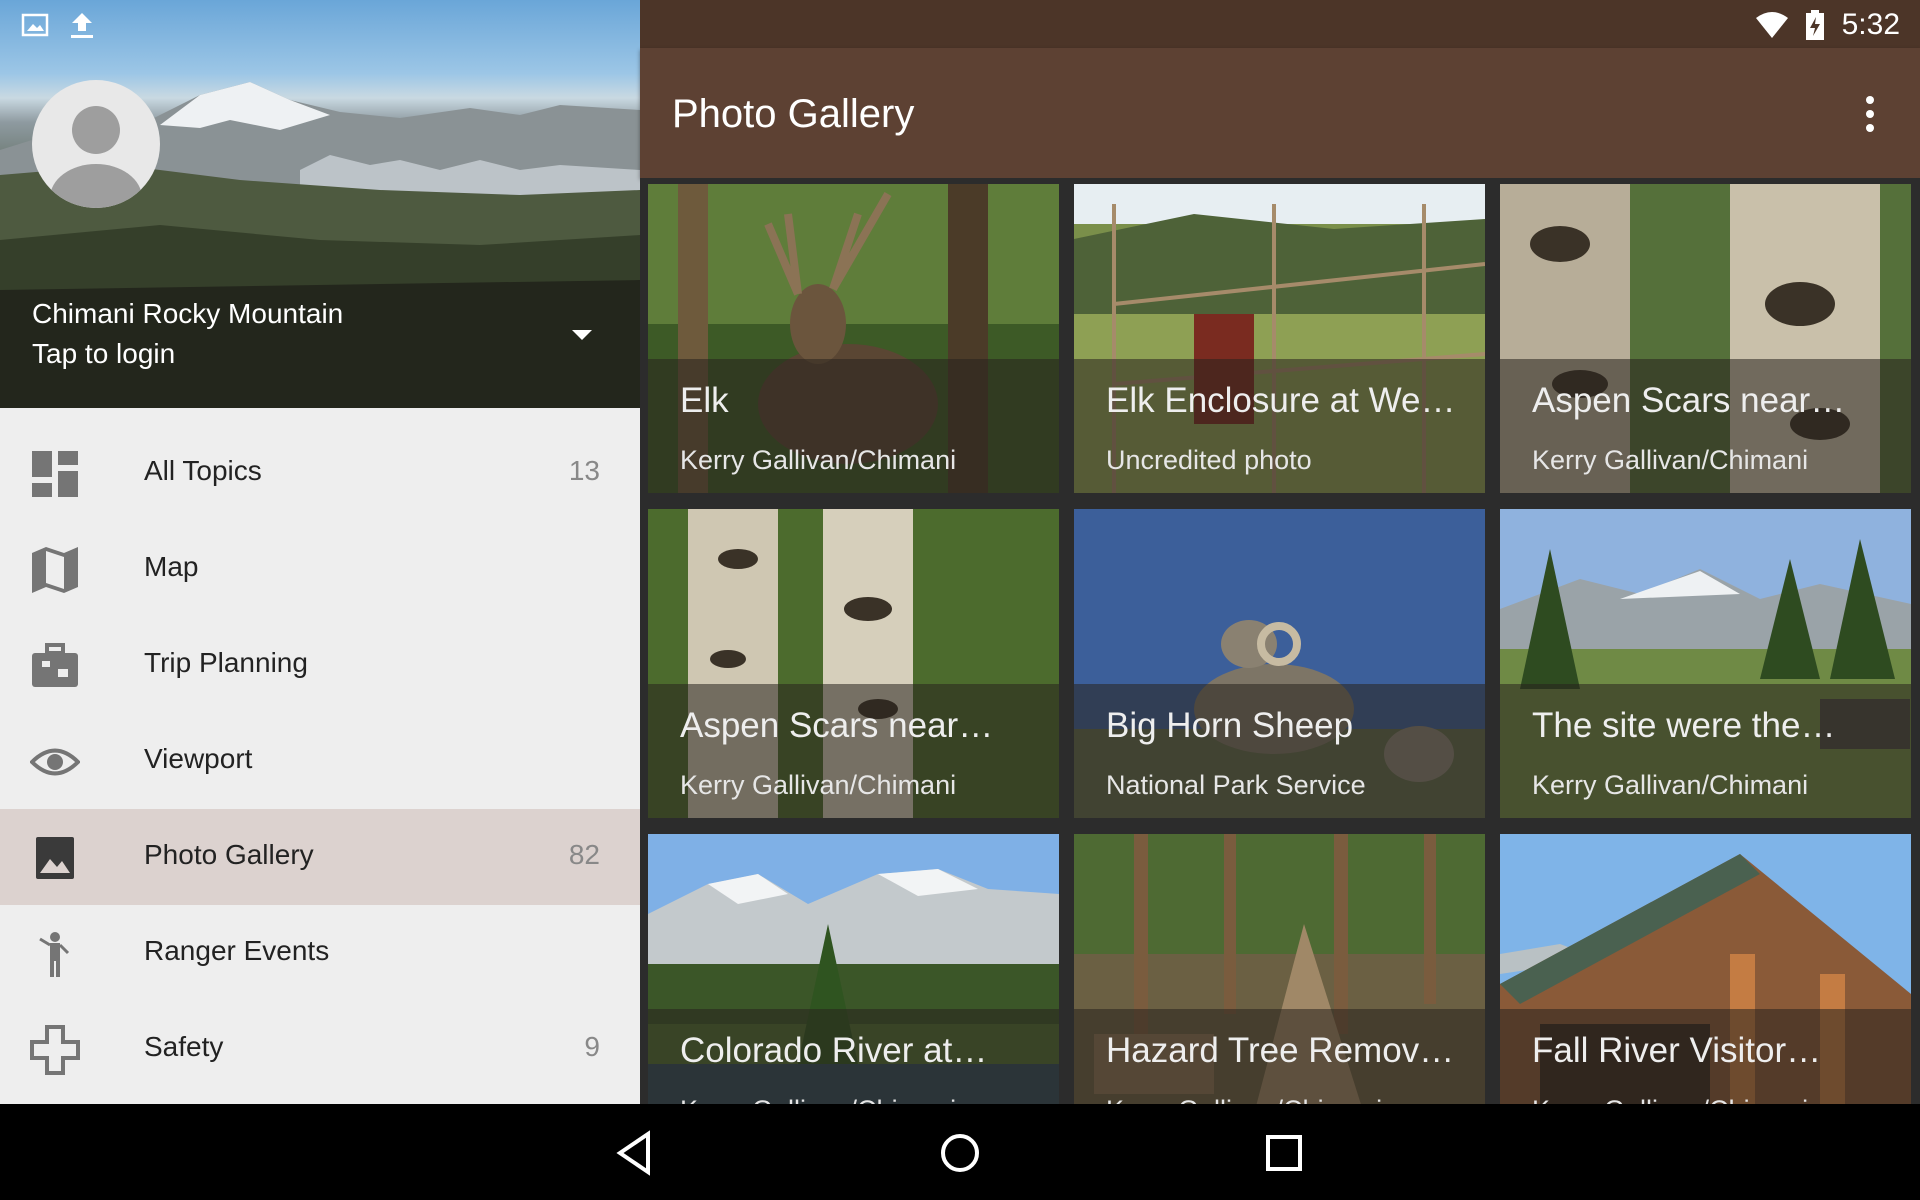 This screenshot has width=1920, height=1200. I want to click on nav-item-count: 9, so click(592, 1046).